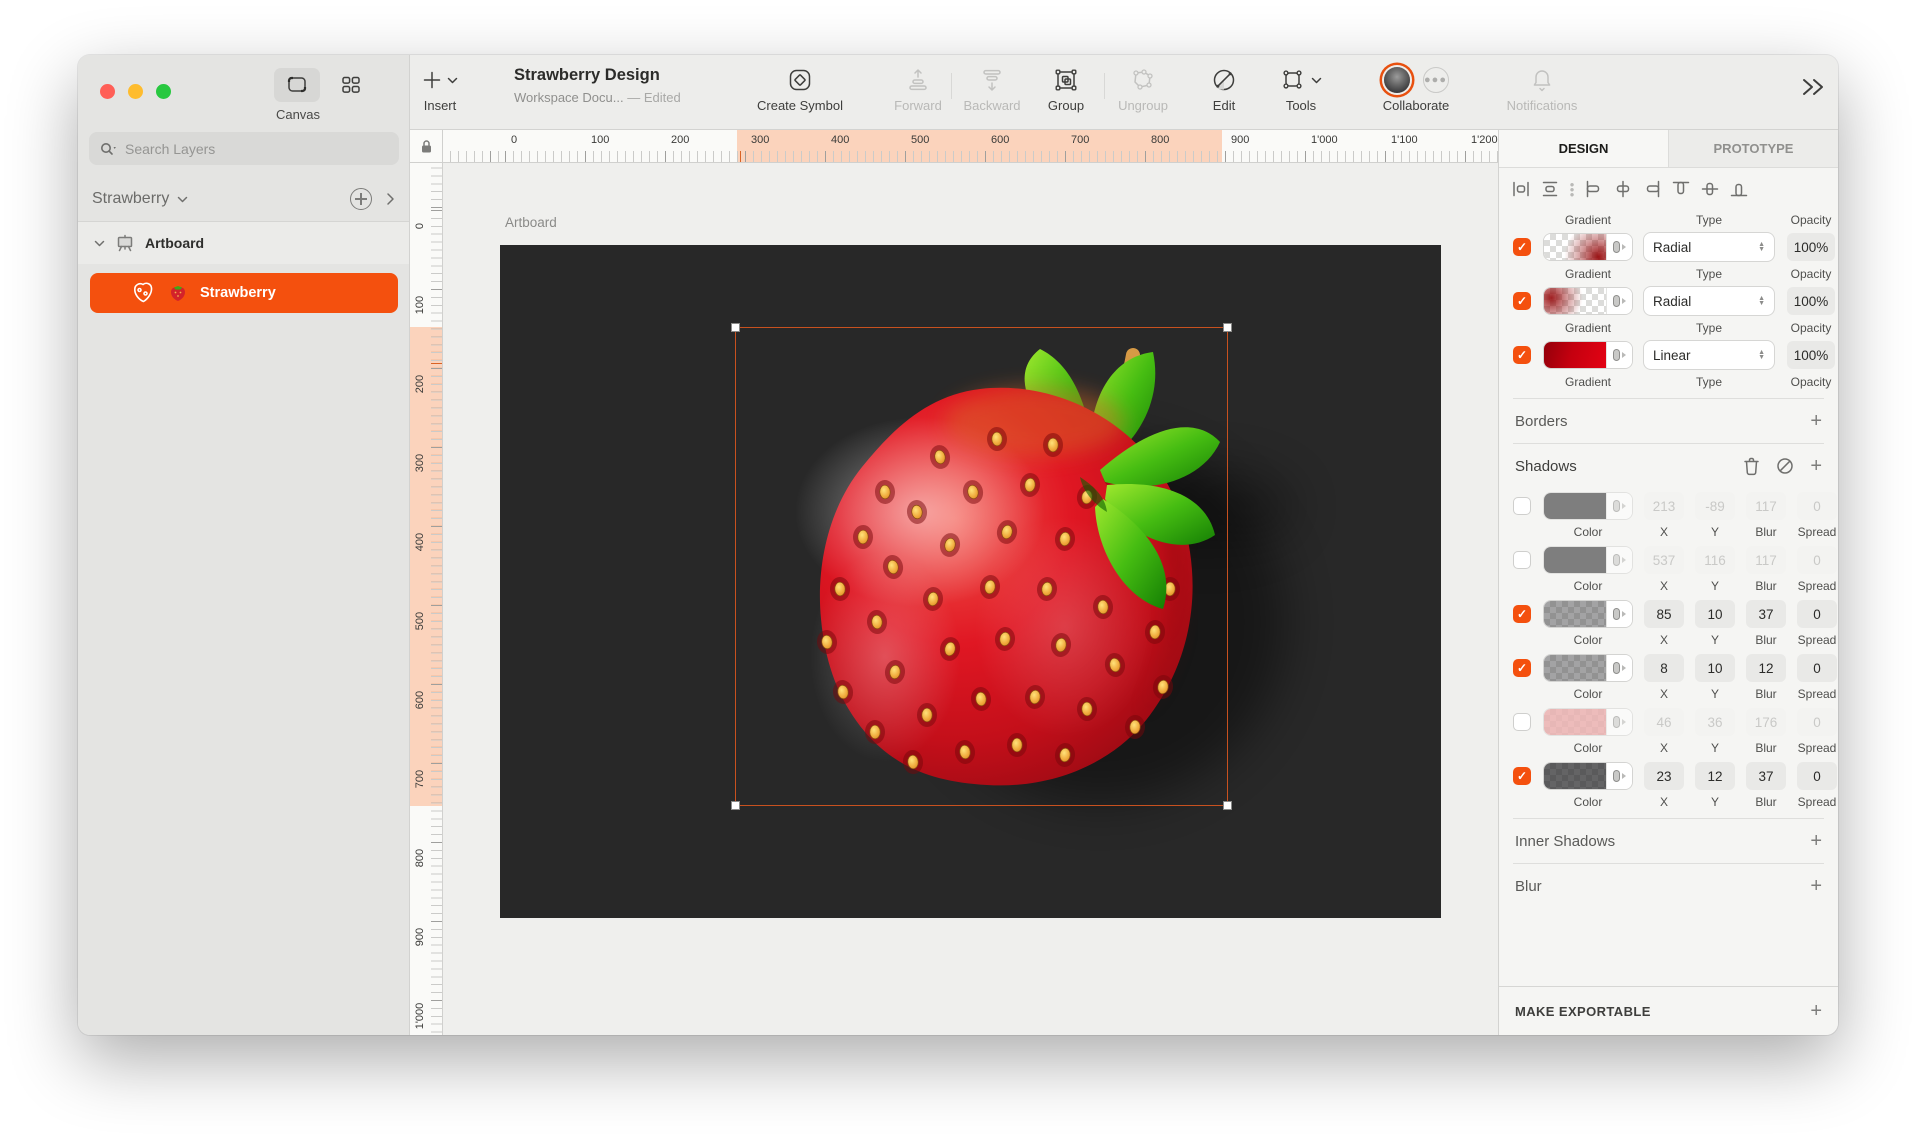 The width and height of the screenshot is (1920, 1140). I want to click on add-export-button: +, so click(1816, 1011).